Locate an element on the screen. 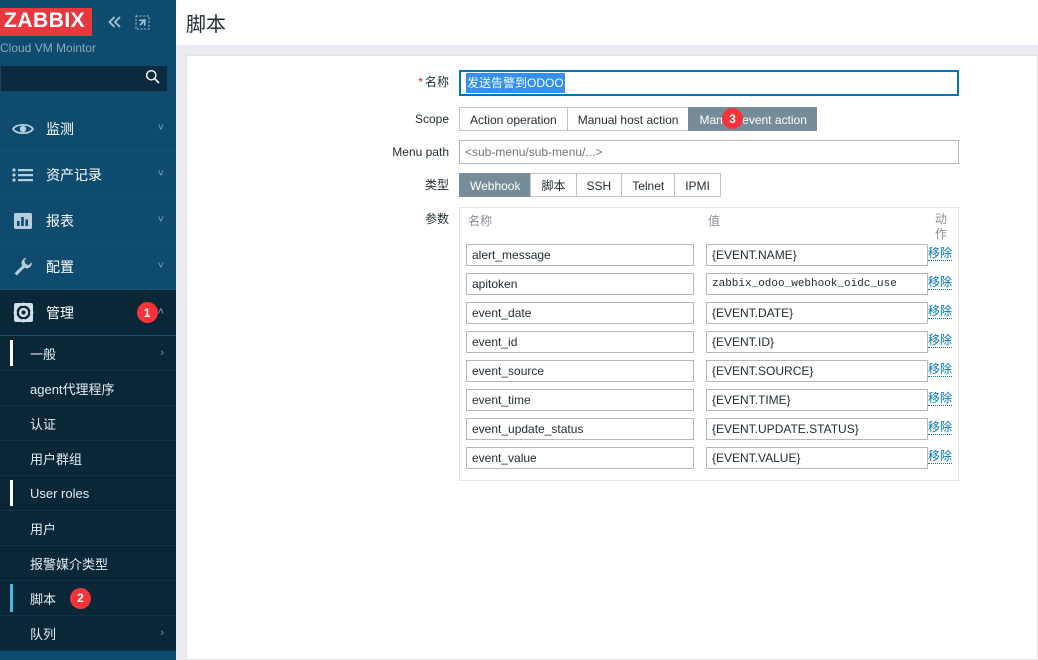 The image size is (1038, 660). type-option-ipmi: IPMI is located at coordinates (697, 185).